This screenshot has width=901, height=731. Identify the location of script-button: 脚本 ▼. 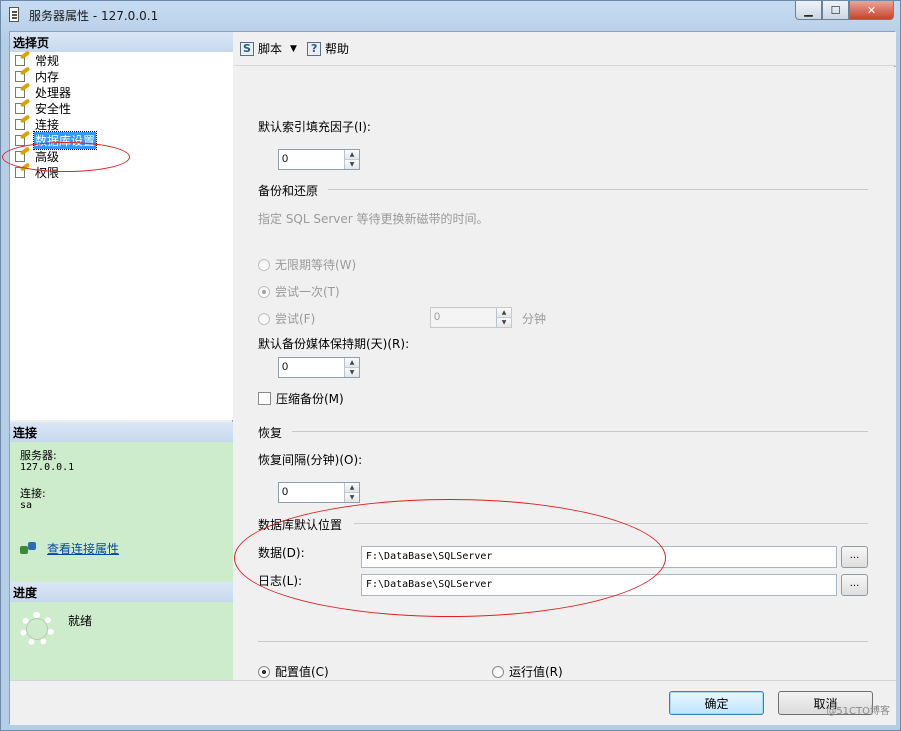
(268, 48).